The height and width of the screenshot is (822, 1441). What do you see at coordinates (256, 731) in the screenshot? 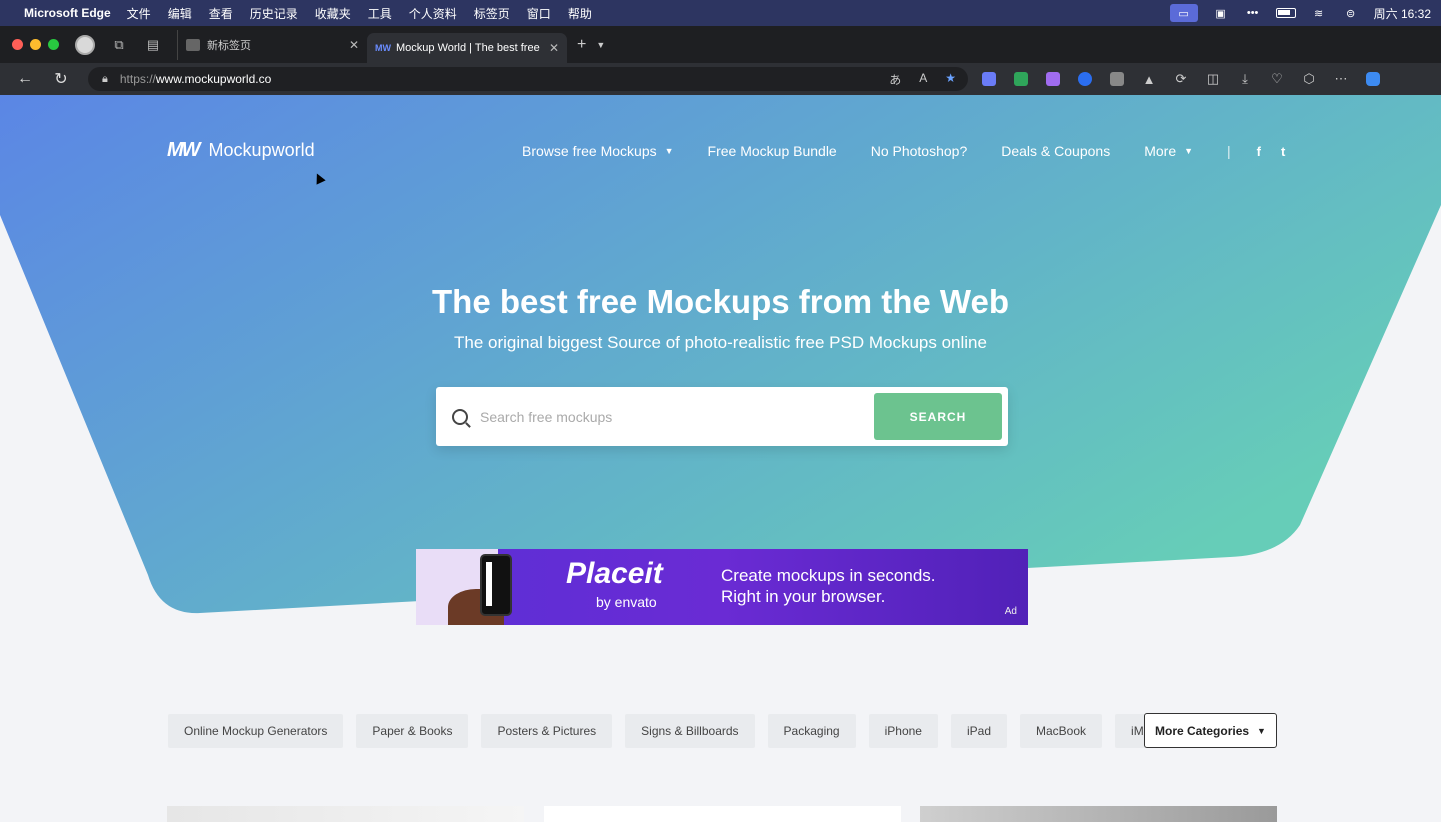
I see `category-online-generators: Online Mockup Generators` at bounding box center [256, 731].